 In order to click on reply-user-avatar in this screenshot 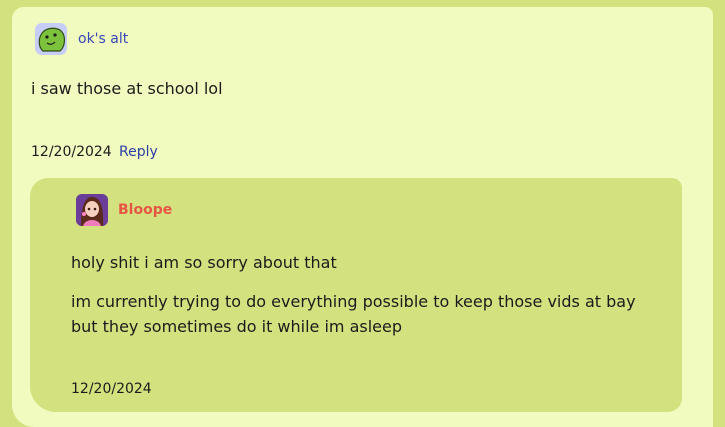, I will do `click(92, 210)`.